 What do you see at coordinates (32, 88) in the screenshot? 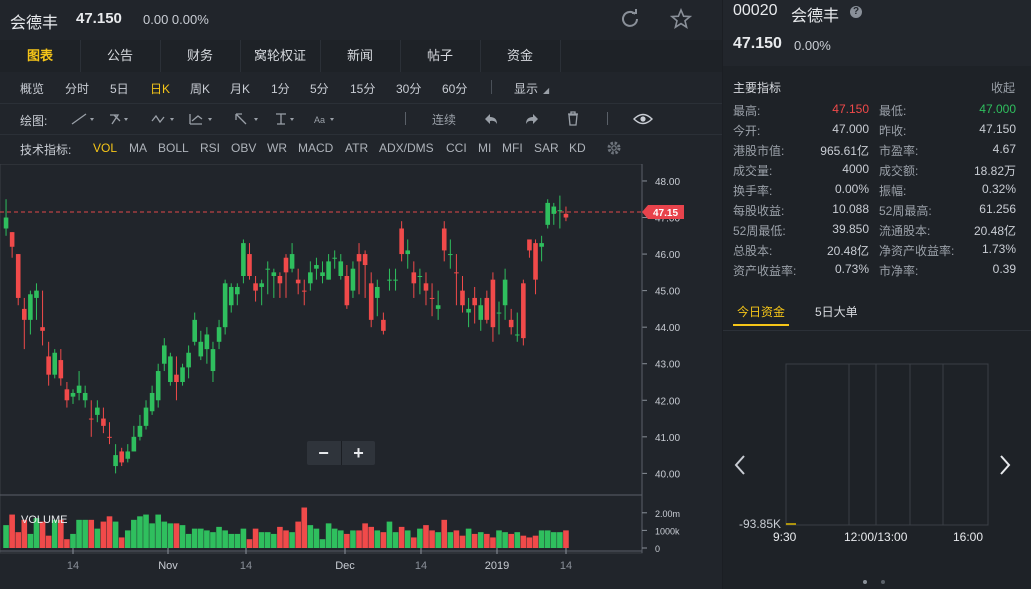
I see `period-0: 概览` at bounding box center [32, 88].